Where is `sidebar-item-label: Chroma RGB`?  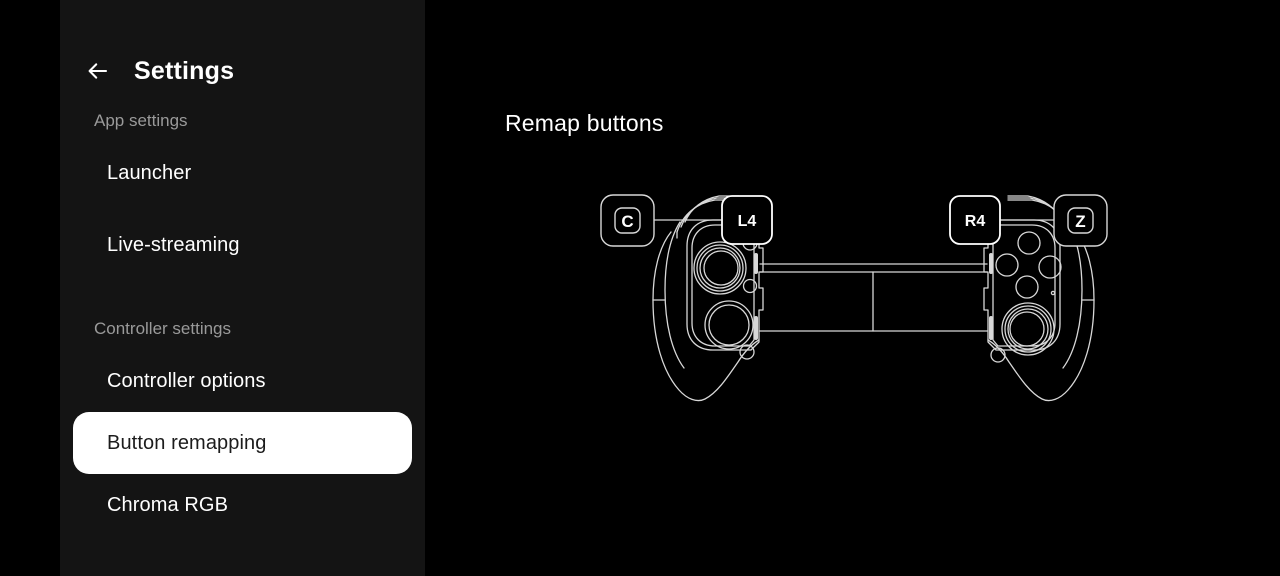
sidebar-item-label: Chroma RGB is located at coordinates (168, 505).